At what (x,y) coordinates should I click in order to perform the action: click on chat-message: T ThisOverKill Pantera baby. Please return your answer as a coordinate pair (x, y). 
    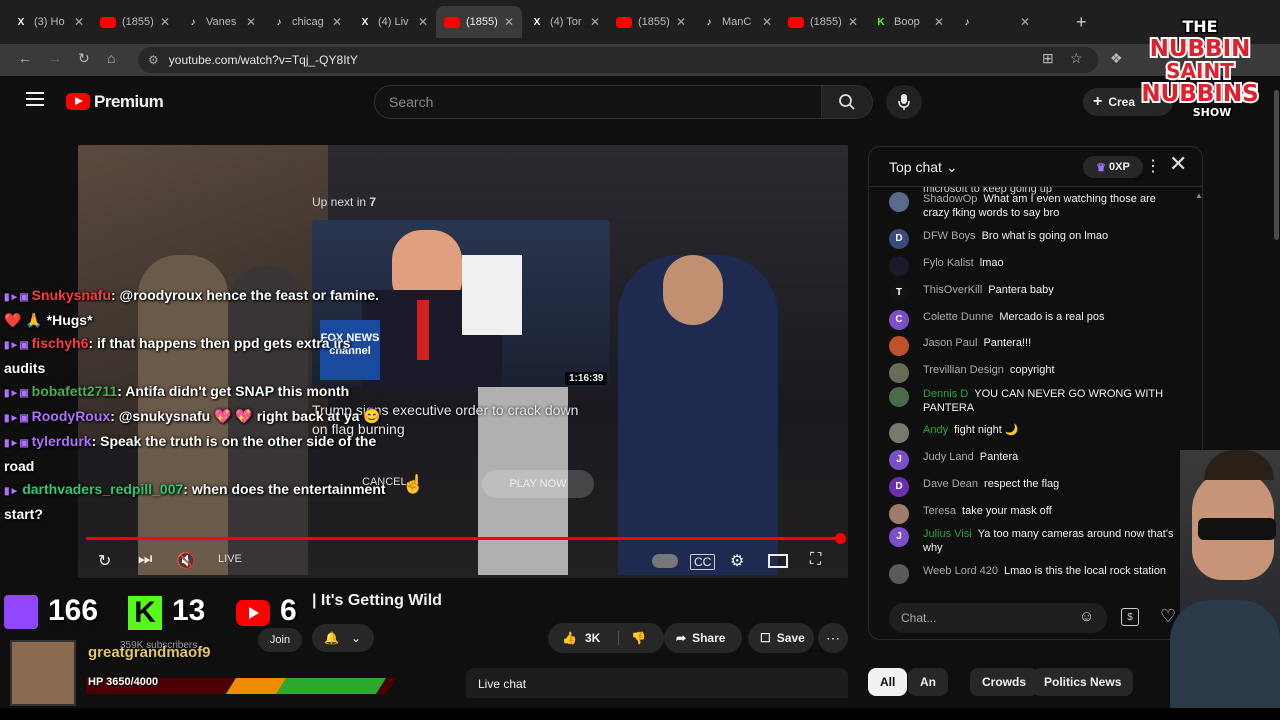
    Looking at the image, I should click on (1034, 293).